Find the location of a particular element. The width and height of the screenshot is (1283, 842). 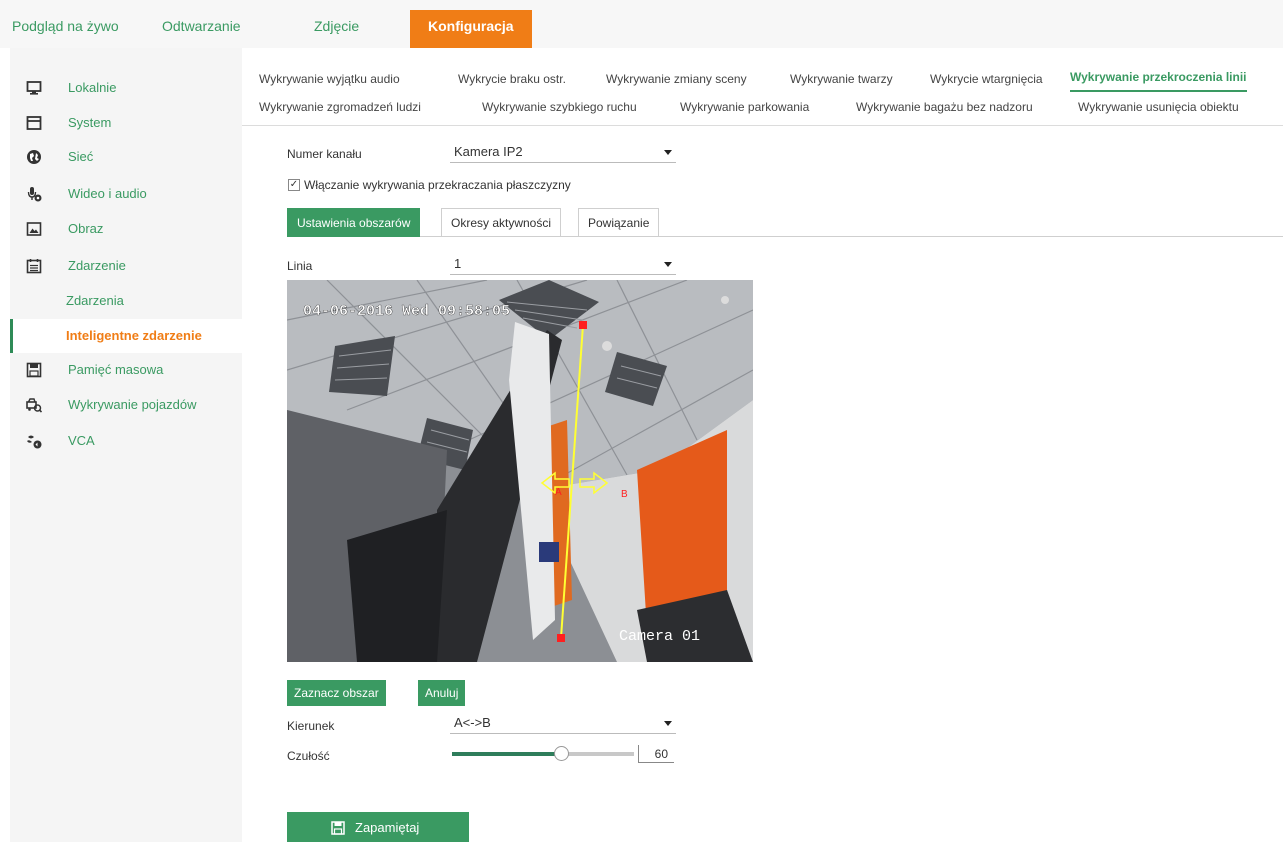

sidebar-subitem-events: Zdarzenia is located at coordinates (126, 301).